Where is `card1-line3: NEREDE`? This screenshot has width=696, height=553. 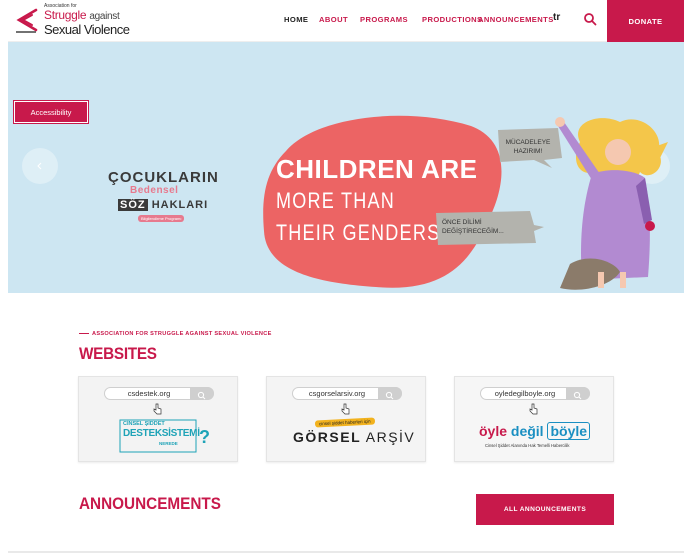
card1-line3: NEREDE is located at coordinates (168, 443).